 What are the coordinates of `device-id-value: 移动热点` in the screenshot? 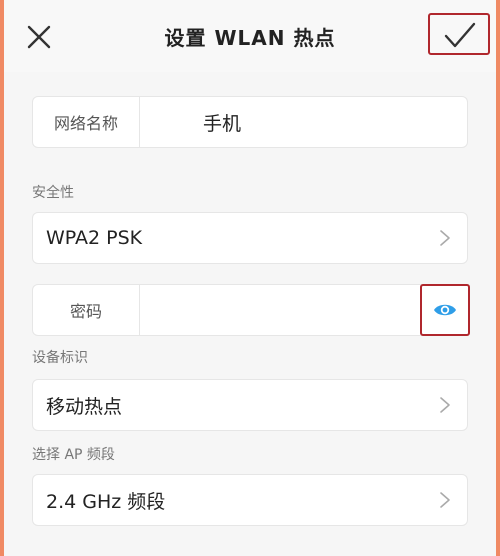 It's located at (84, 406).